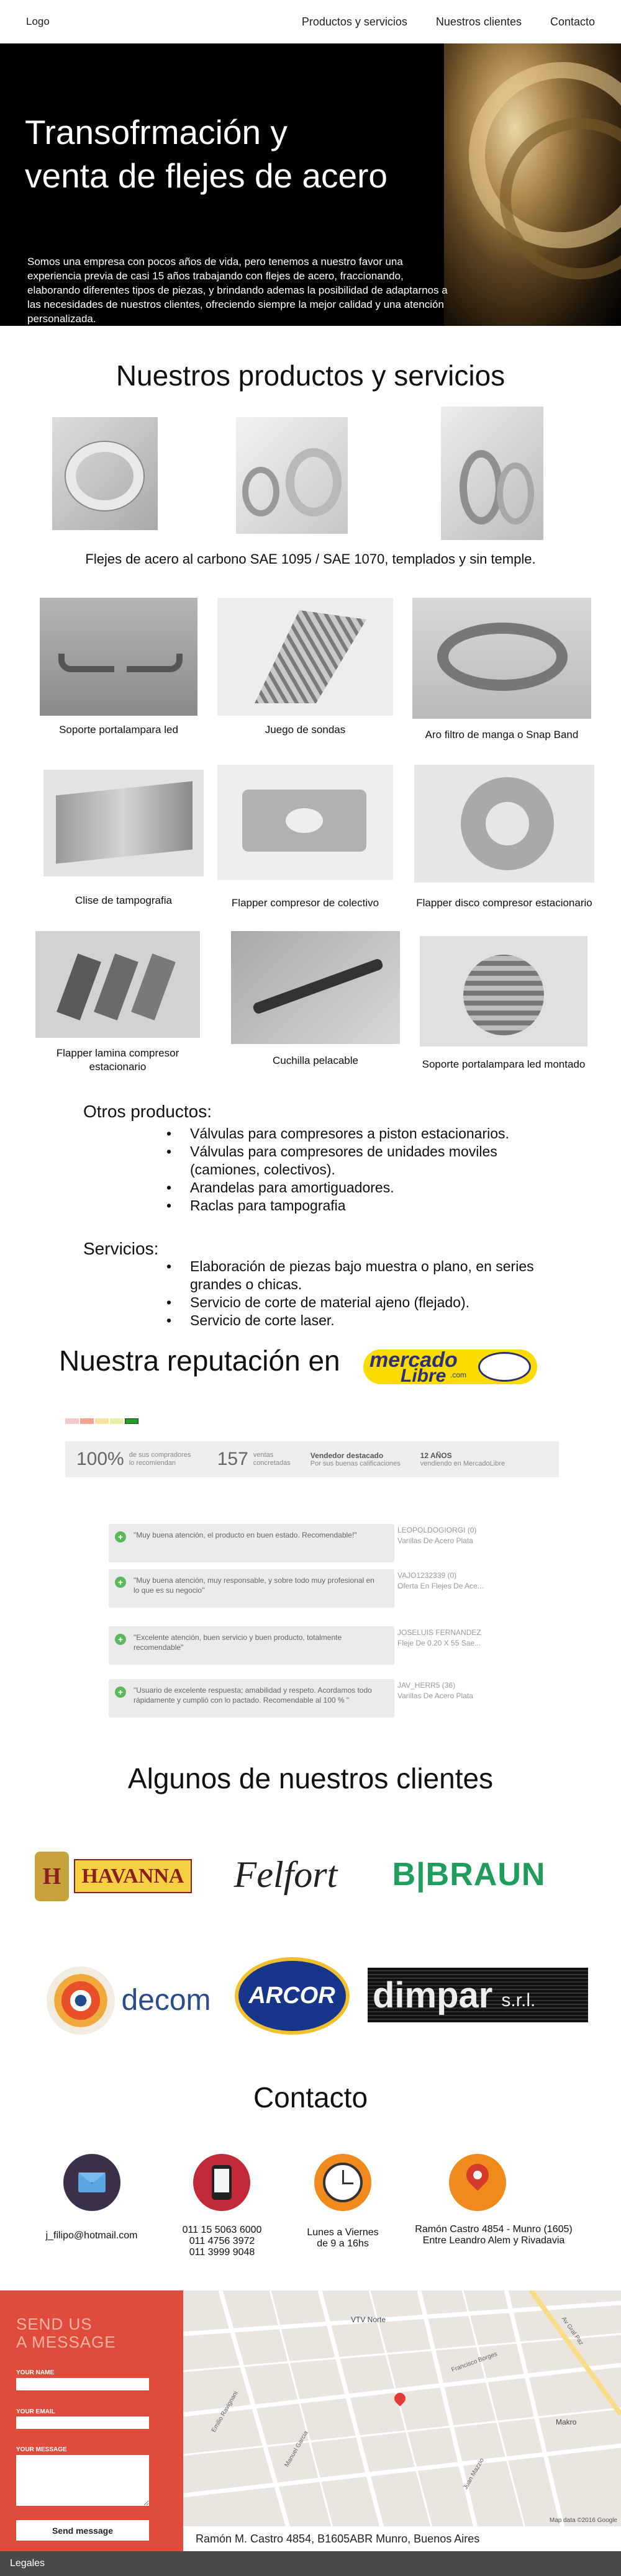  What do you see at coordinates (566, 2422) in the screenshot?
I see `map-label-makro: Makro` at bounding box center [566, 2422].